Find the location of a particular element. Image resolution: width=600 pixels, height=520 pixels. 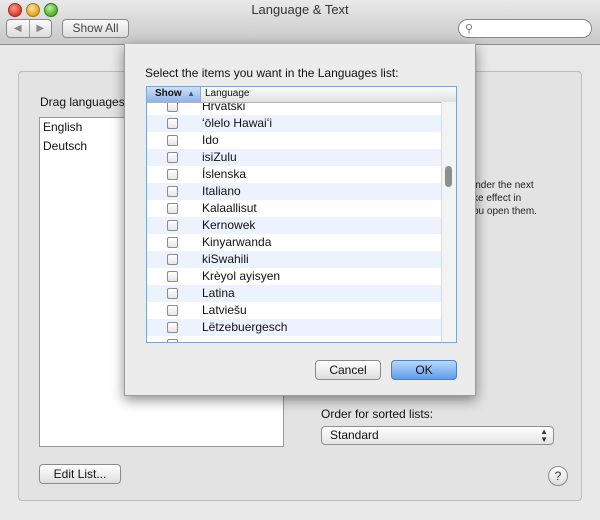

table-row: Latina is located at coordinates (295, 293).